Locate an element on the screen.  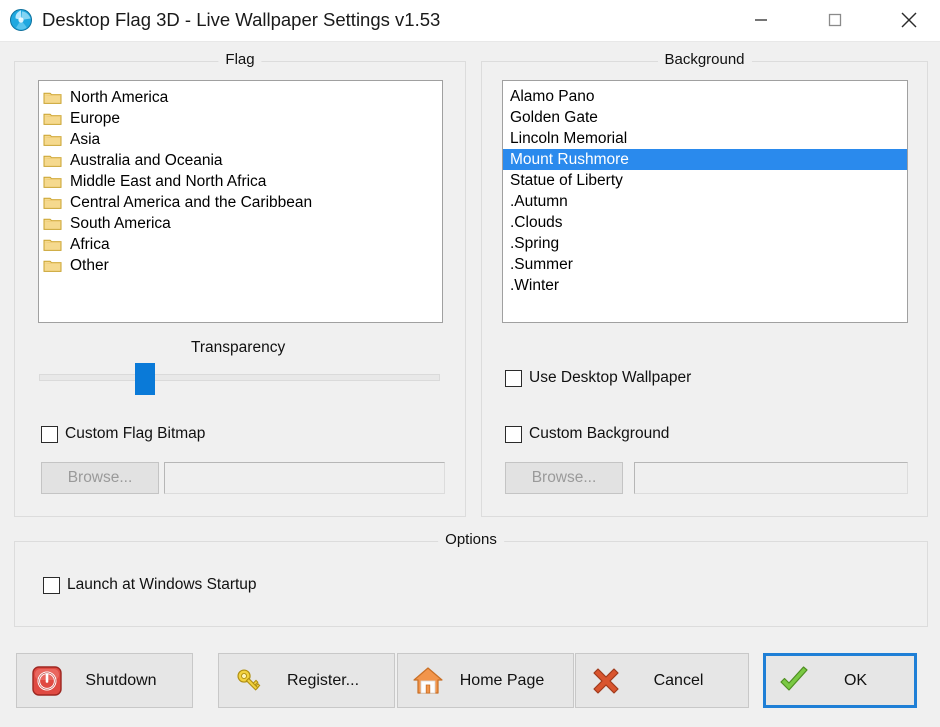
shutdown-button: Shutdown is located at coordinates (104, 680).